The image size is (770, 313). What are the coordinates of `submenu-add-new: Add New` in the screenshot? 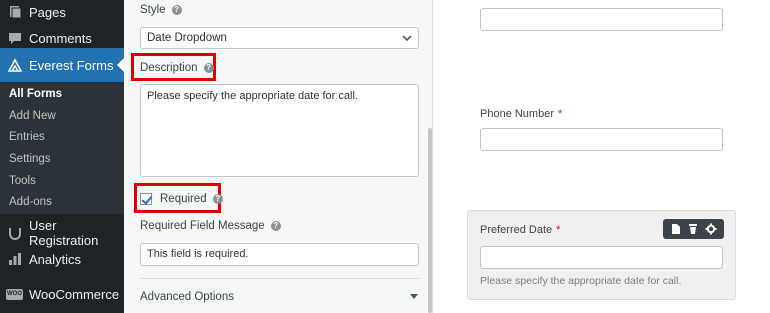 It's located at (32, 116).